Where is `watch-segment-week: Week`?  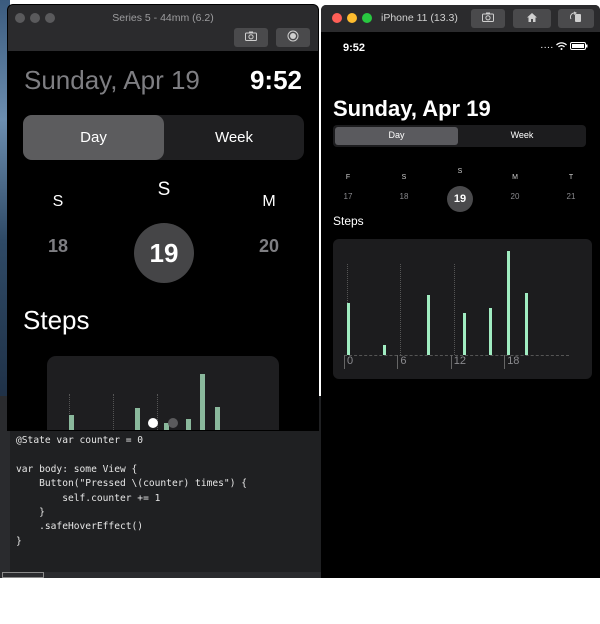
watch-segment-week: Week is located at coordinates (234, 137).